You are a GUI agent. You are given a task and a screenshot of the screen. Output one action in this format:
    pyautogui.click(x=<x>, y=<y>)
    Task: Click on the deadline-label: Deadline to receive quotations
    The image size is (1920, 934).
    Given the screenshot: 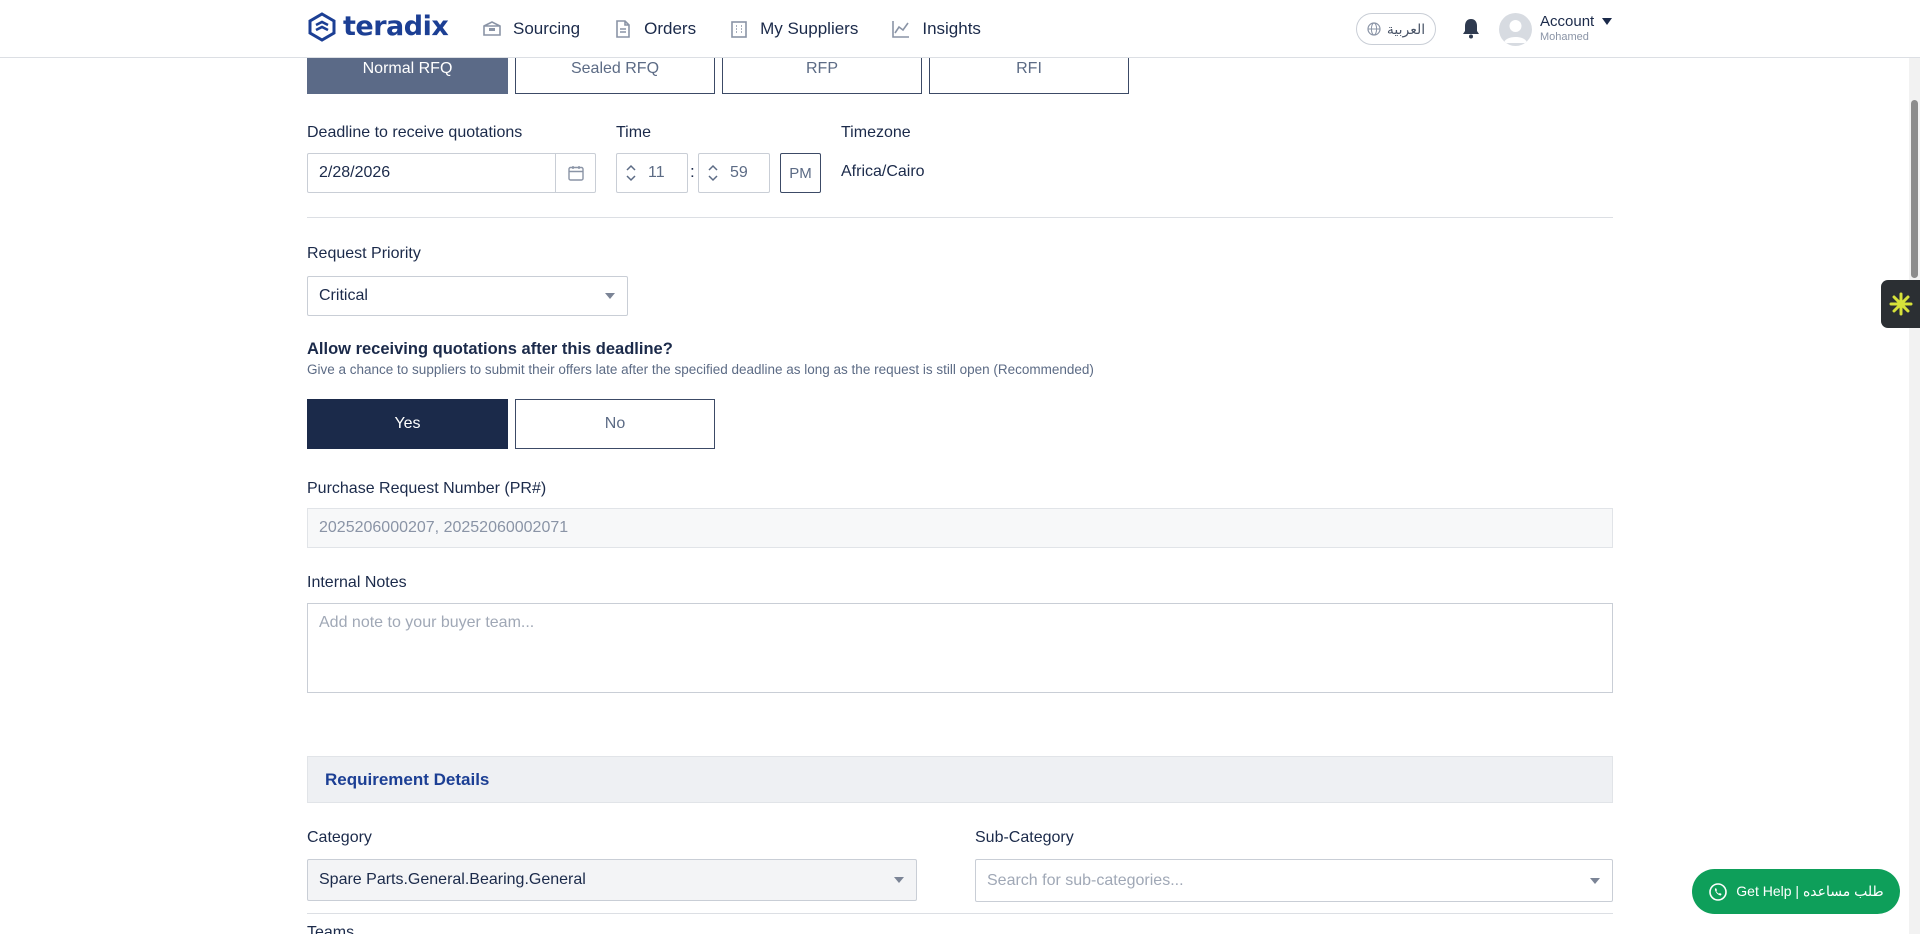 What is the action you would take?
    pyautogui.click(x=415, y=132)
    